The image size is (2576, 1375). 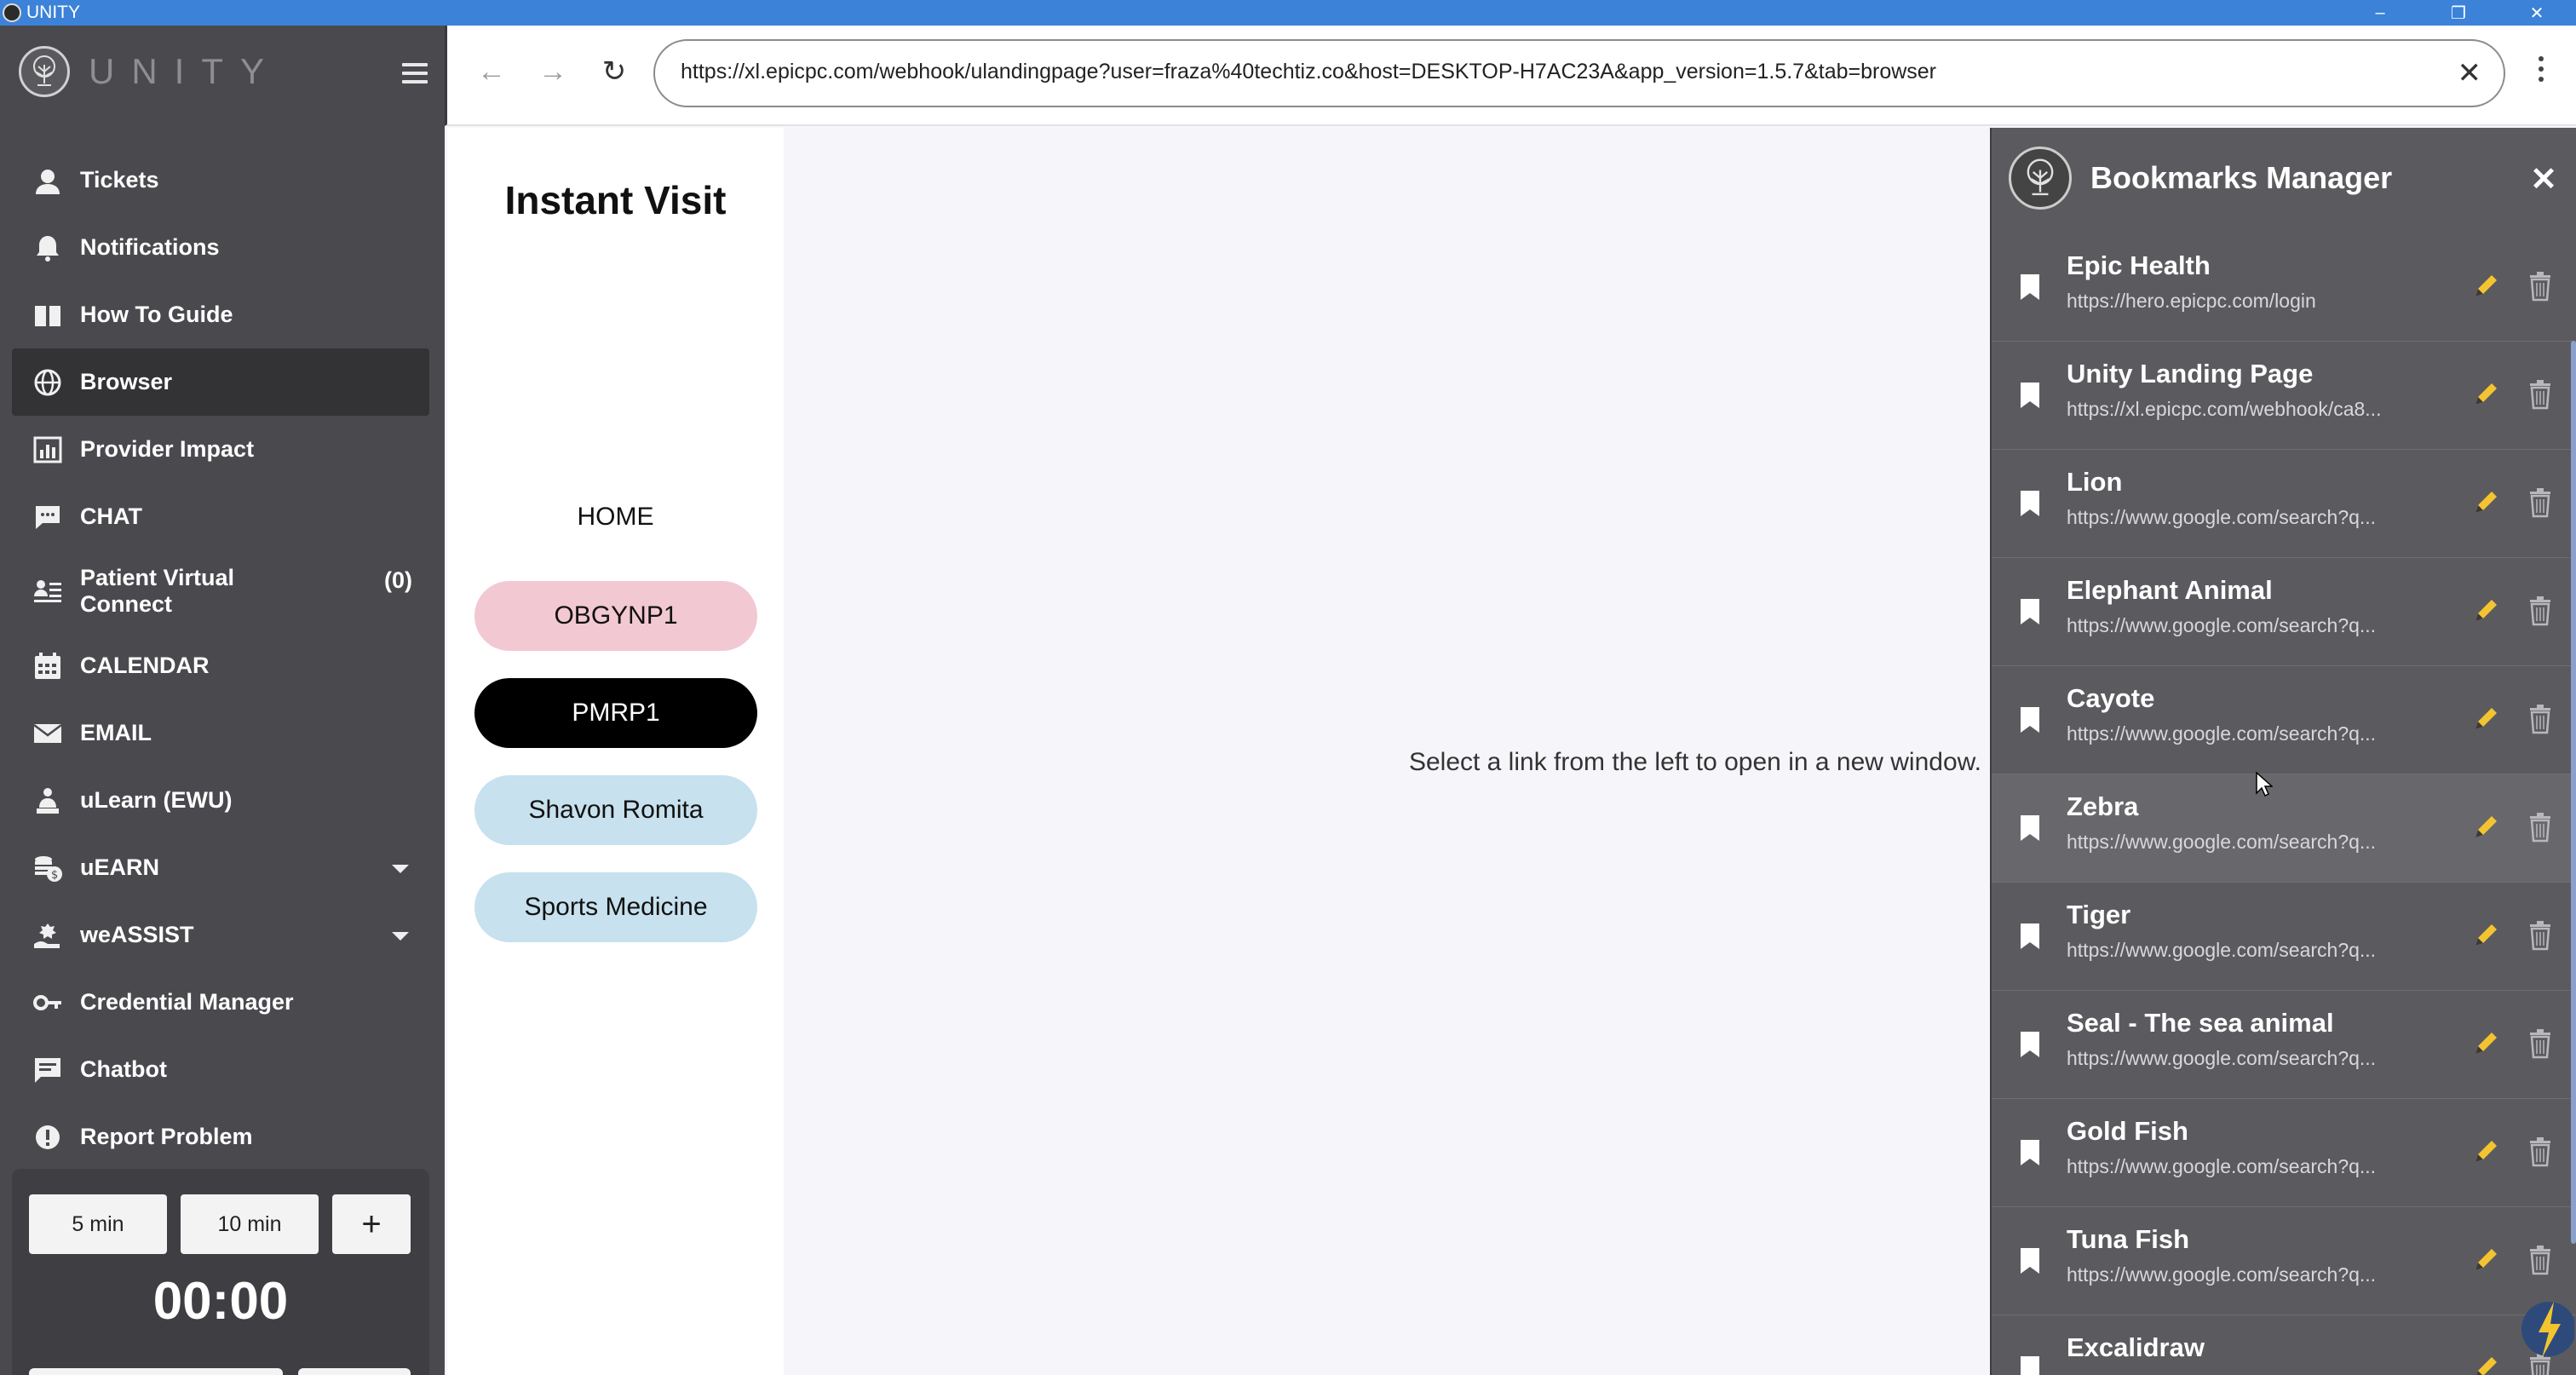 What do you see at coordinates (2380, 13) in the screenshot?
I see `minimize-button: –` at bounding box center [2380, 13].